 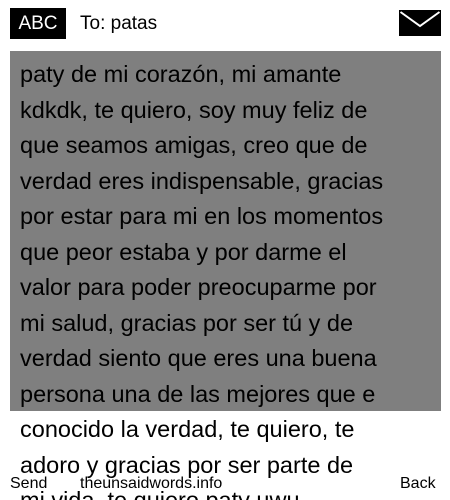 I want to click on watermark-label: theunsaidwords.info, so click(x=151, y=483).